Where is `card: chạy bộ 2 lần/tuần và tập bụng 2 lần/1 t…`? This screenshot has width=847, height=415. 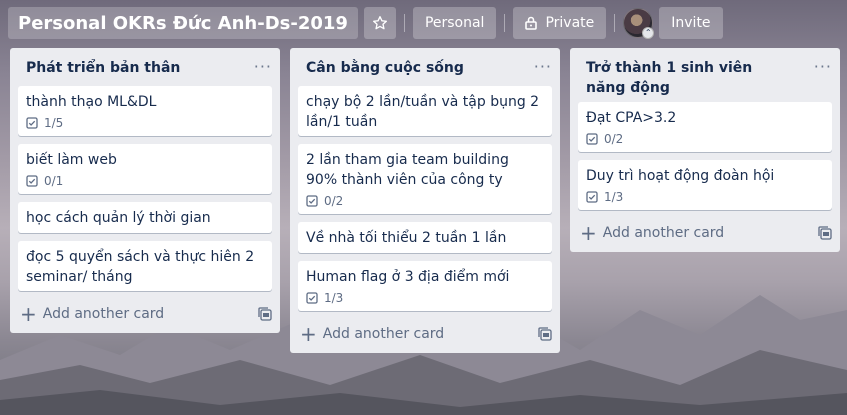
card: chạy bộ 2 lần/tuần và tập bụng 2 lần/1 t… is located at coordinates (425, 111).